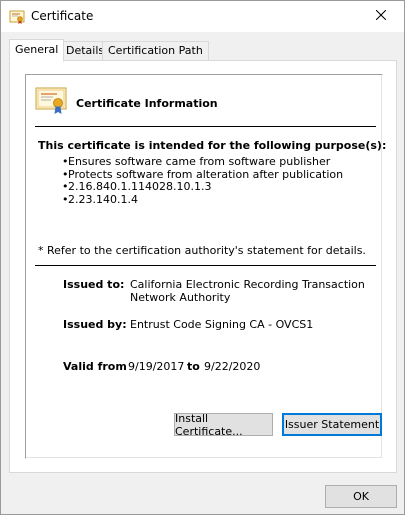 The height and width of the screenshot is (515, 405). I want to click on issuer-statement-button: Issuer Statement, so click(332, 424).